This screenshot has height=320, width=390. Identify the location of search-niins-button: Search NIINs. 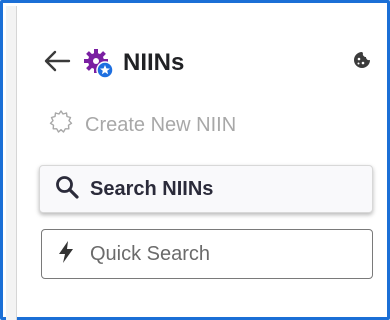
(206, 189).